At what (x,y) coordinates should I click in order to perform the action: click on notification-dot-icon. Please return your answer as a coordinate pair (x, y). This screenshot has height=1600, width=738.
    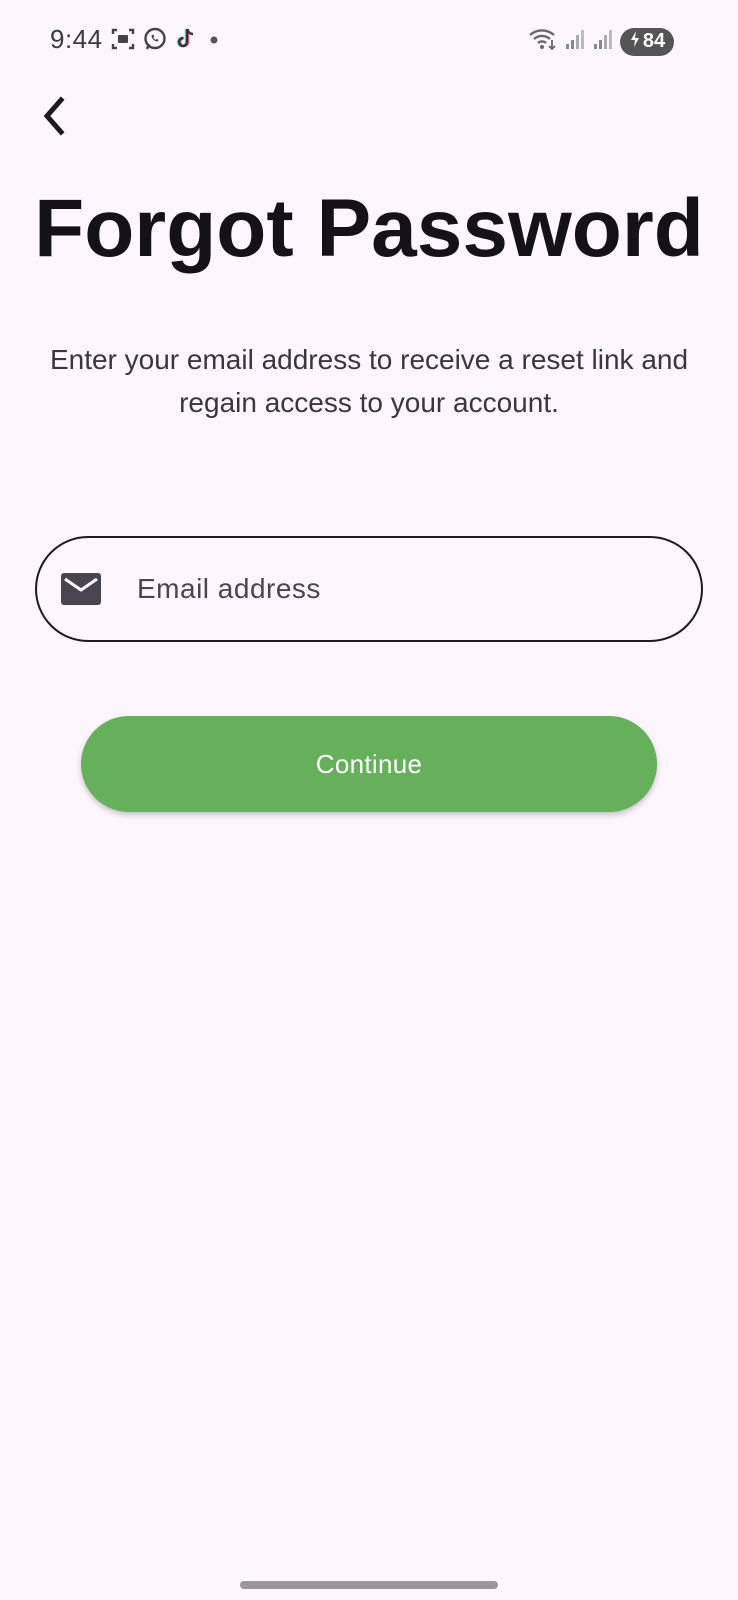
    Looking at the image, I should click on (214, 39).